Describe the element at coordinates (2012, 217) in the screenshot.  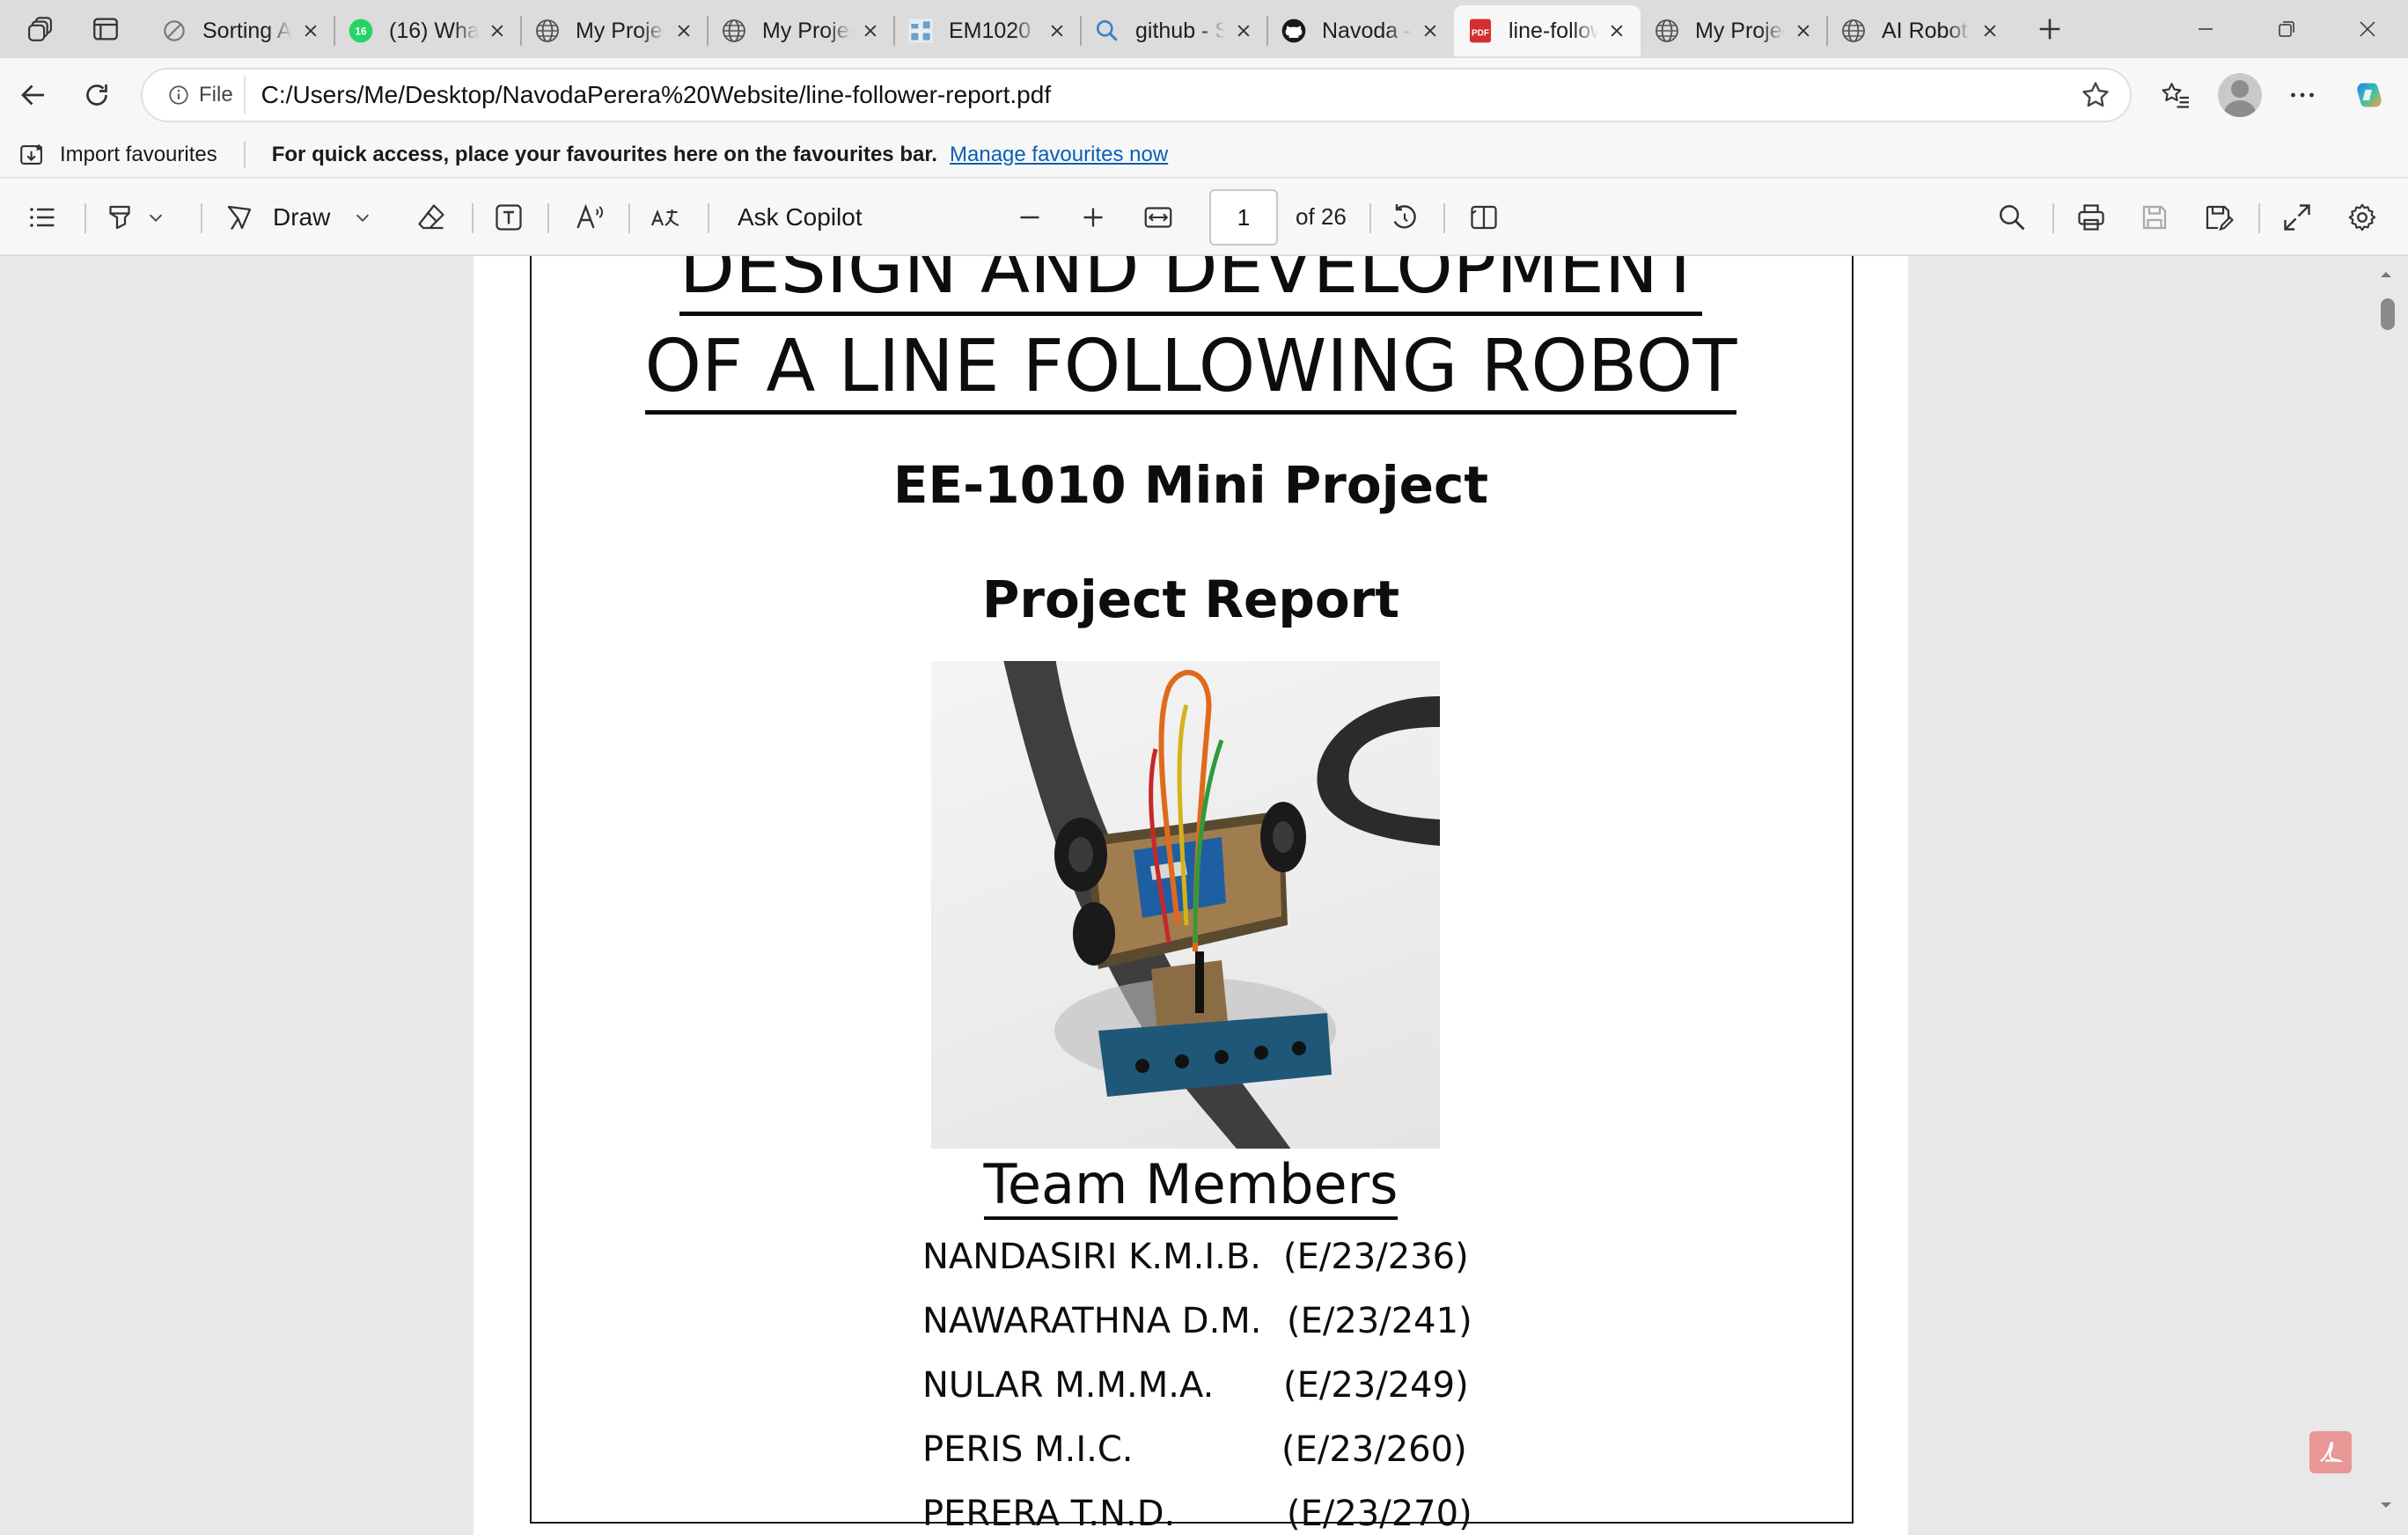
I see `find-button` at that location.